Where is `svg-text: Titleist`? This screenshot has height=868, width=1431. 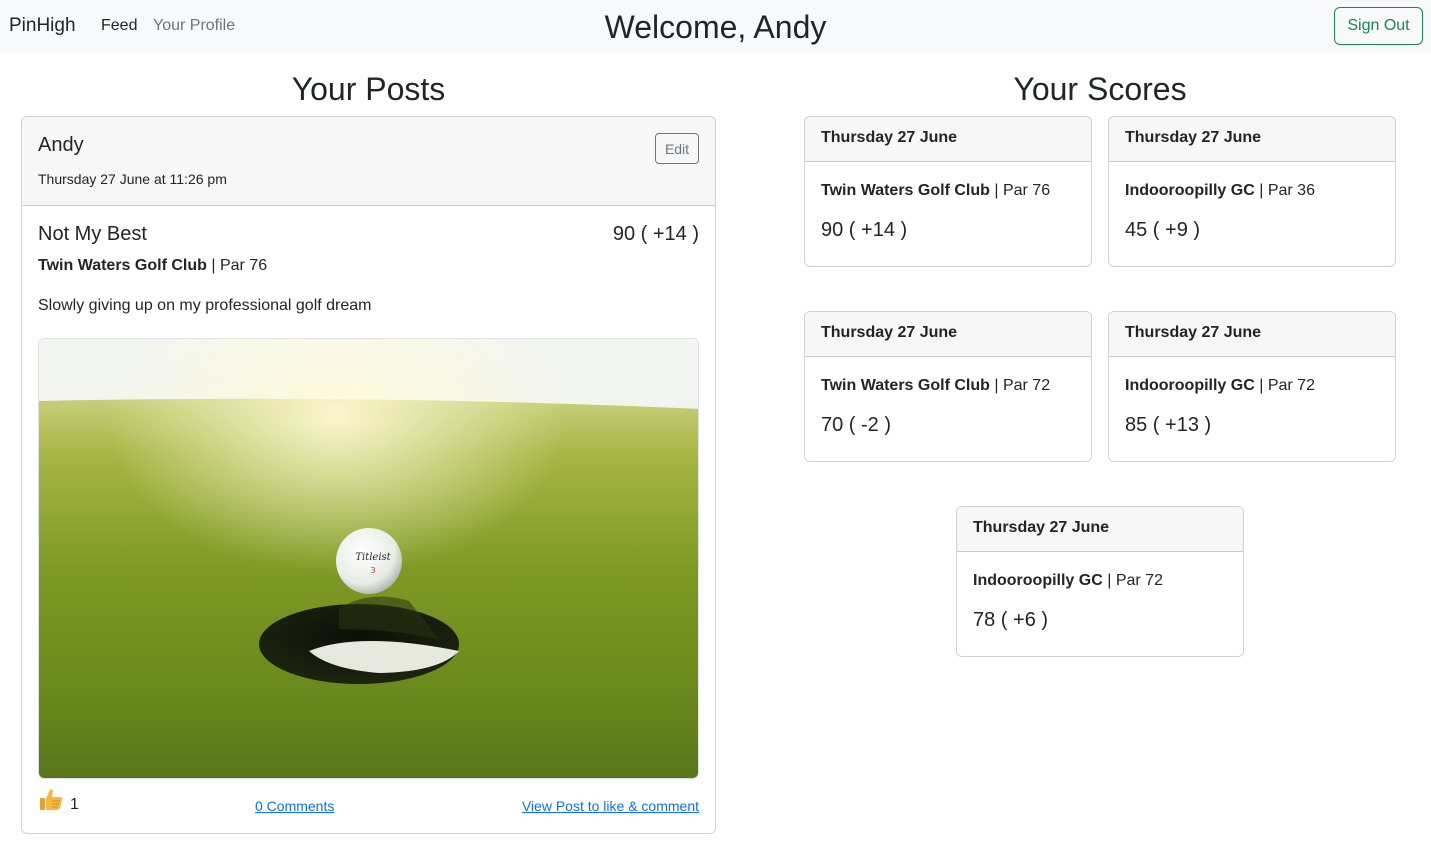
svg-text: Titleist is located at coordinates (373, 557).